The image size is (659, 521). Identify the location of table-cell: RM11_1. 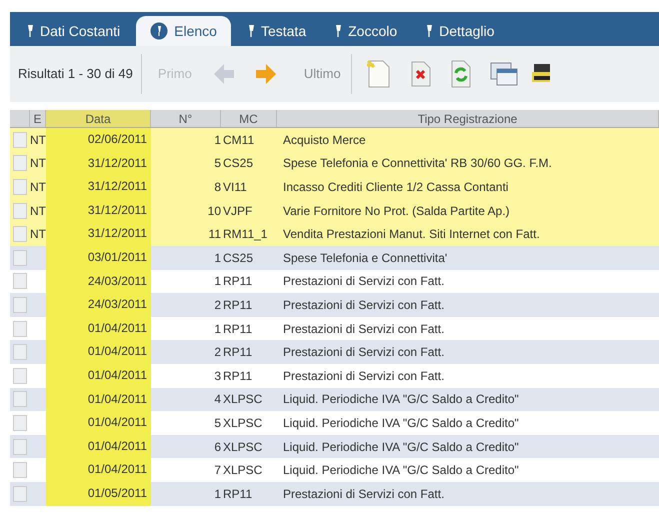
(245, 234).